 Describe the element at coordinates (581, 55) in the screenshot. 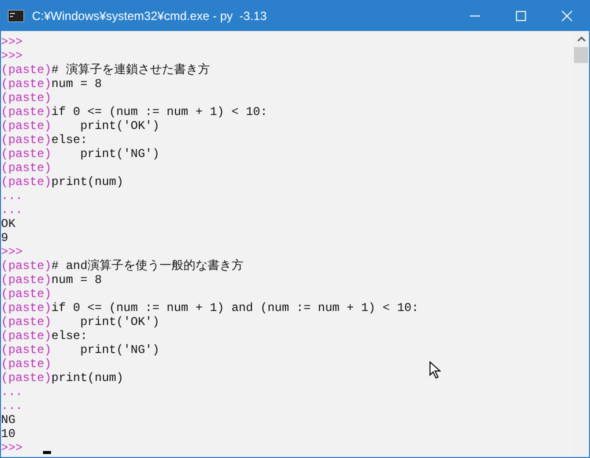

I see `scroll-thumb` at that location.